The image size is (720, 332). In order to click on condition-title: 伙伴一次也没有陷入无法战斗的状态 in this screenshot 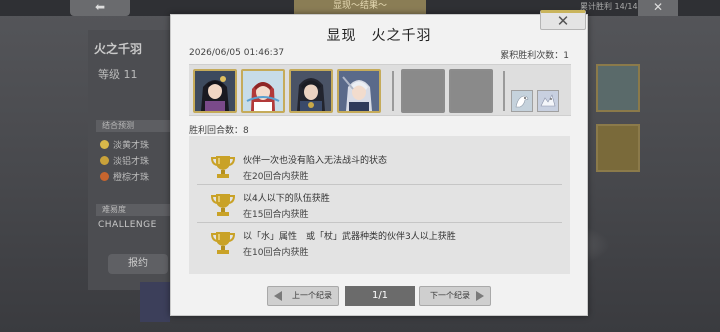, I will do `click(315, 161)`.